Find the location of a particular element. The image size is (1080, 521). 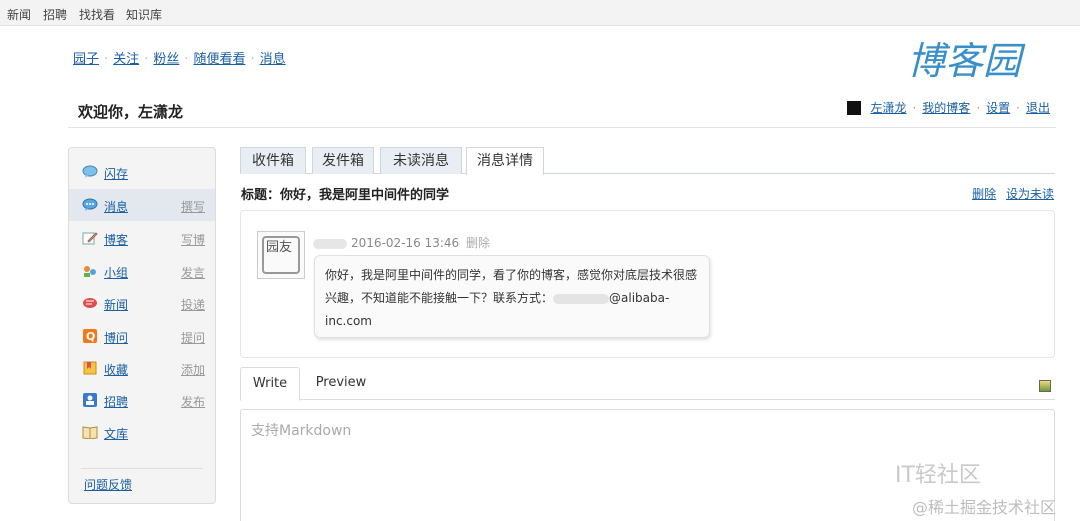

message-subject: 标题：你好，我是阿里中间件的同学 is located at coordinates (345, 195).